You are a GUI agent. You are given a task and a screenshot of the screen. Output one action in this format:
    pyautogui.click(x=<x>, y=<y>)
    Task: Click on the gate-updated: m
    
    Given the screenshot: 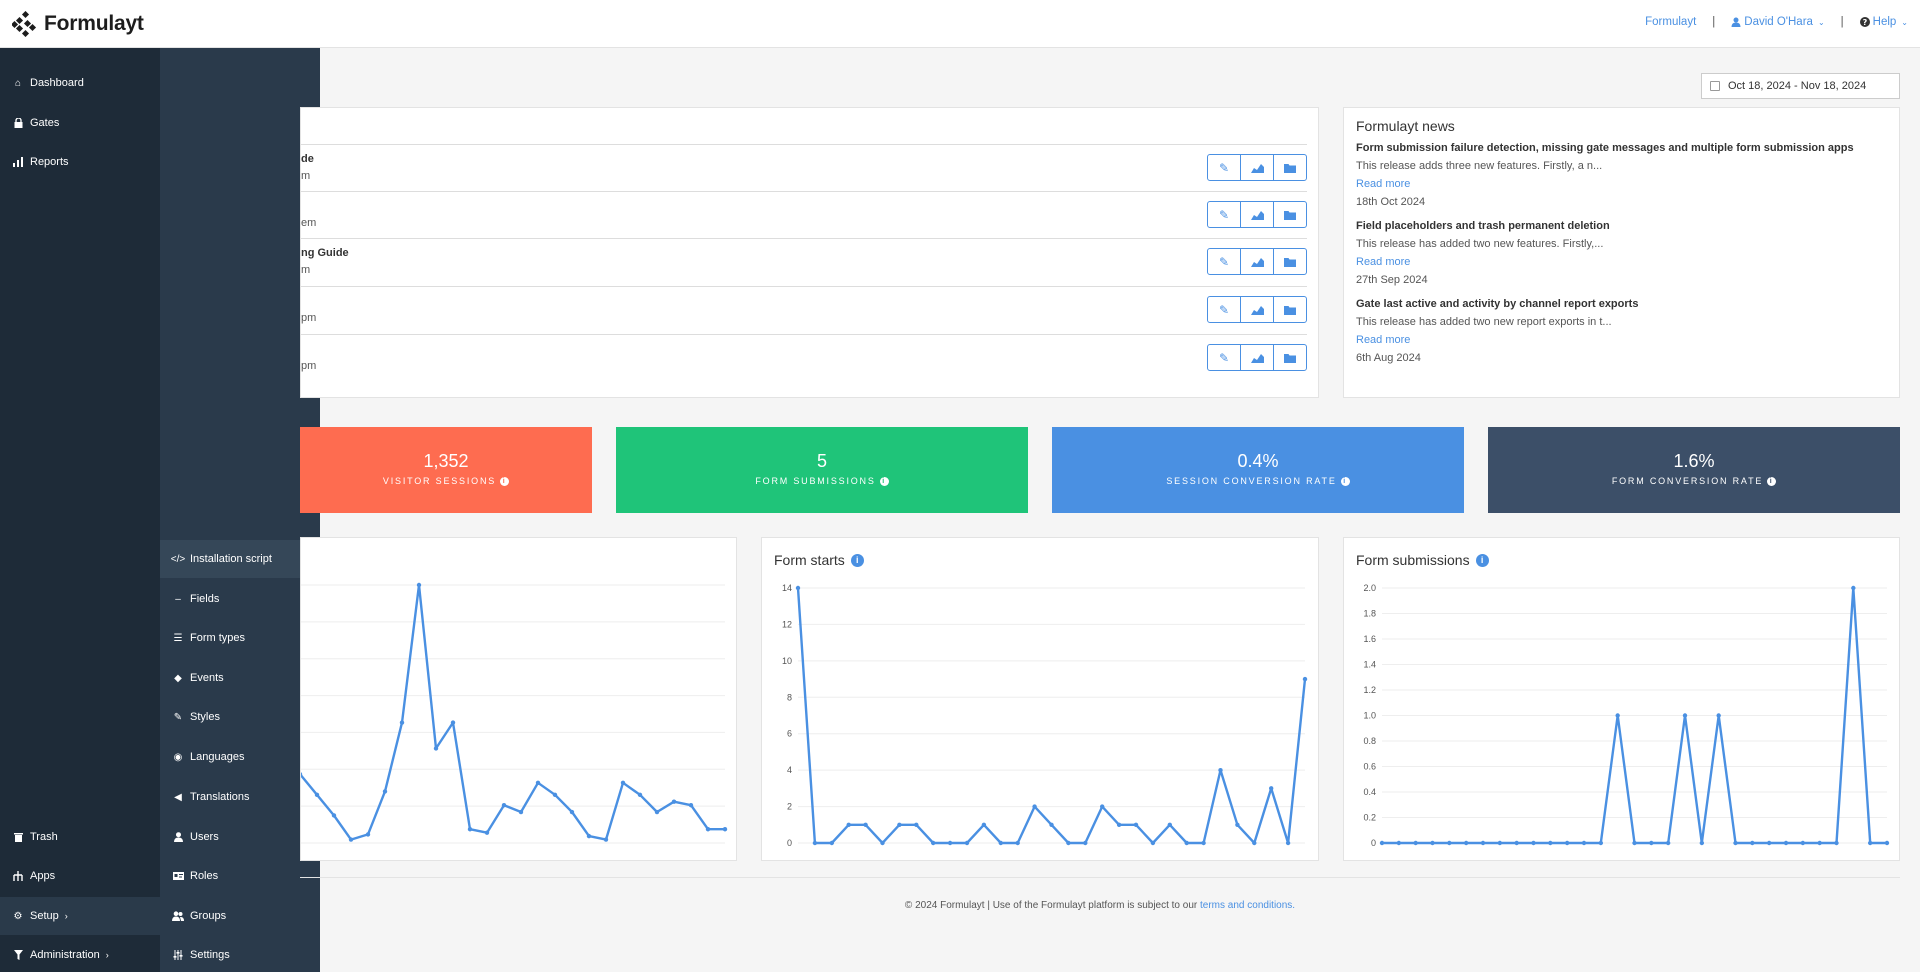 What is the action you would take?
    pyautogui.click(x=306, y=270)
    